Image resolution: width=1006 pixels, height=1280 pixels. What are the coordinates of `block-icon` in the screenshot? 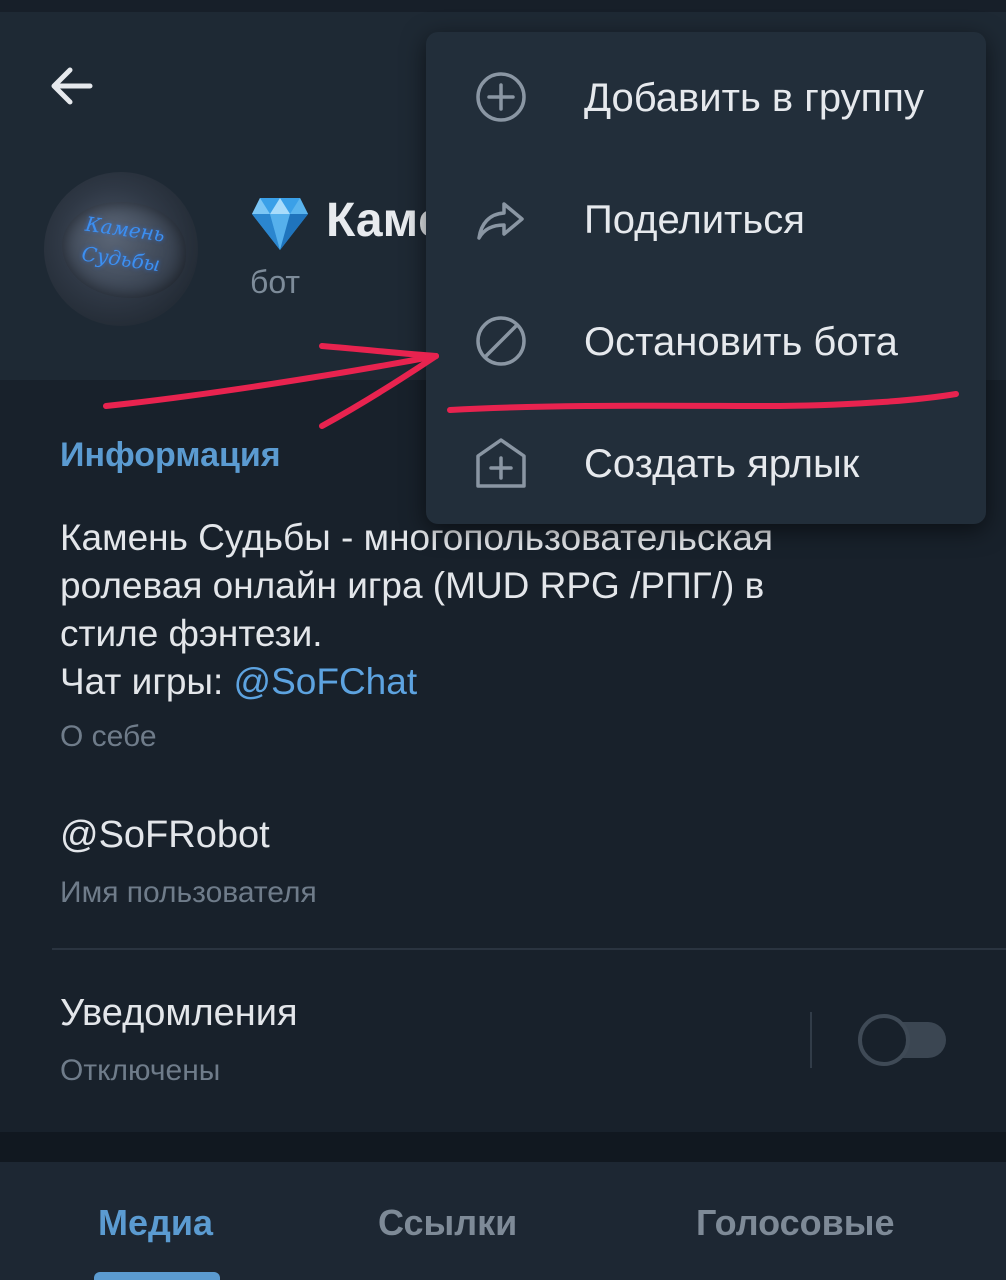 It's located at (501, 341).